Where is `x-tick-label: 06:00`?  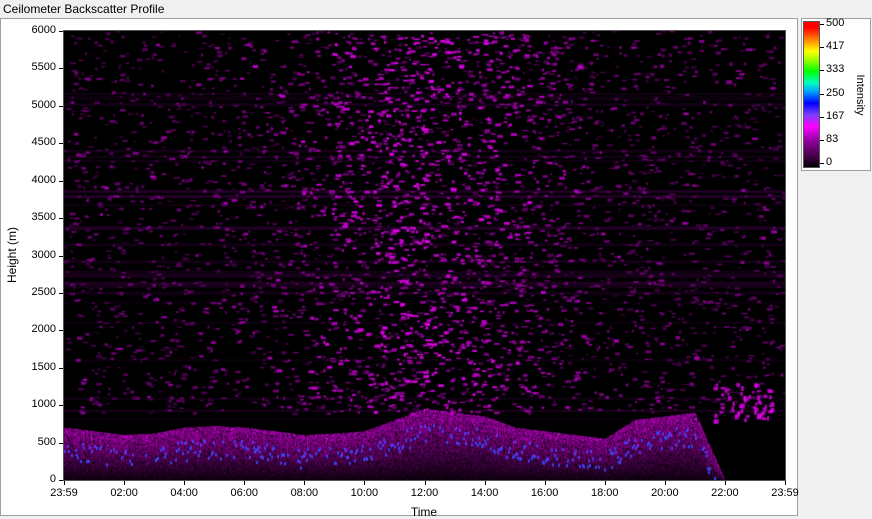 x-tick-label: 06:00 is located at coordinates (244, 493).